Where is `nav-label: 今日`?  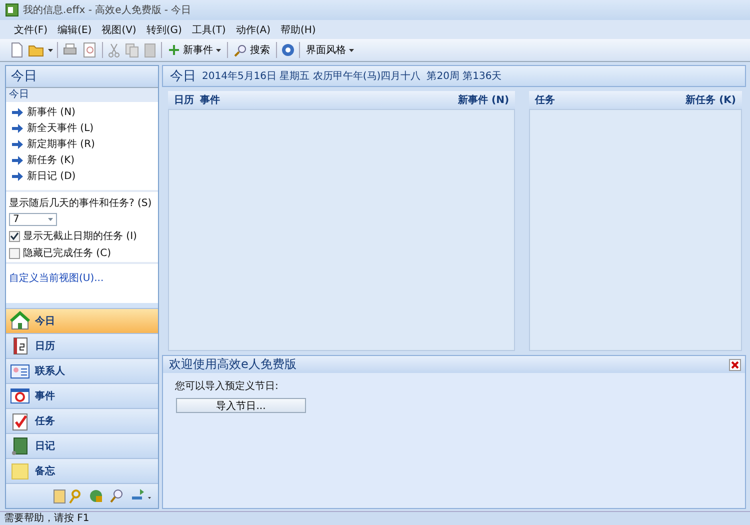
nav-label: 今日 is located at coordinates (45, 321).